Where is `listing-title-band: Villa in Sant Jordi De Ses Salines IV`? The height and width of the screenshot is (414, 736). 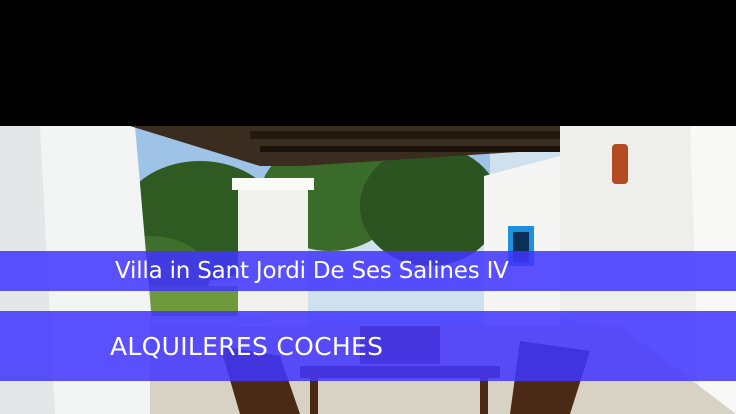
listing-title-band: Villa in Sant Jordi De Ses Salines IV is located at coordinates (368, 271).